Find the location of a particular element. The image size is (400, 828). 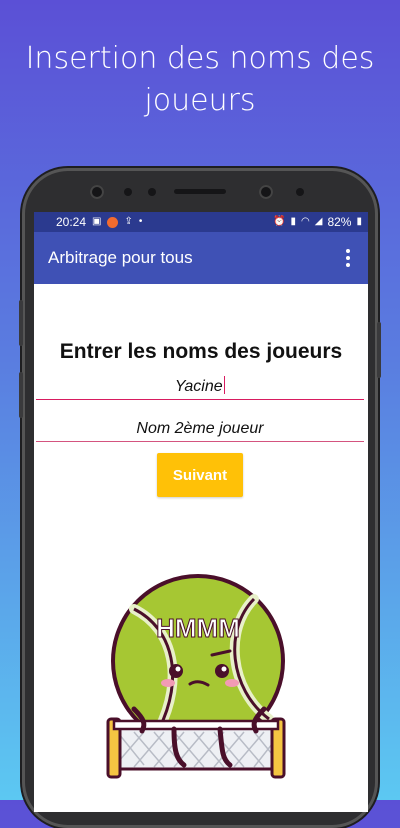

volume-button is located at coordinates (21, 323).